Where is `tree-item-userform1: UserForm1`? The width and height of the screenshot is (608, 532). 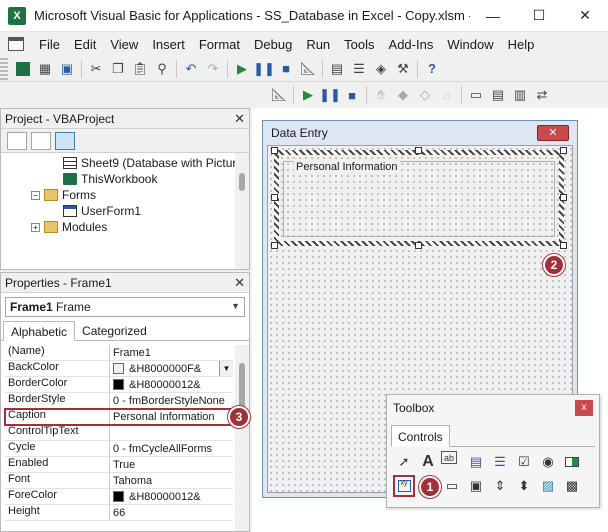 tree-item-userform1: UserForm1 is located at coordinates (125, 211).